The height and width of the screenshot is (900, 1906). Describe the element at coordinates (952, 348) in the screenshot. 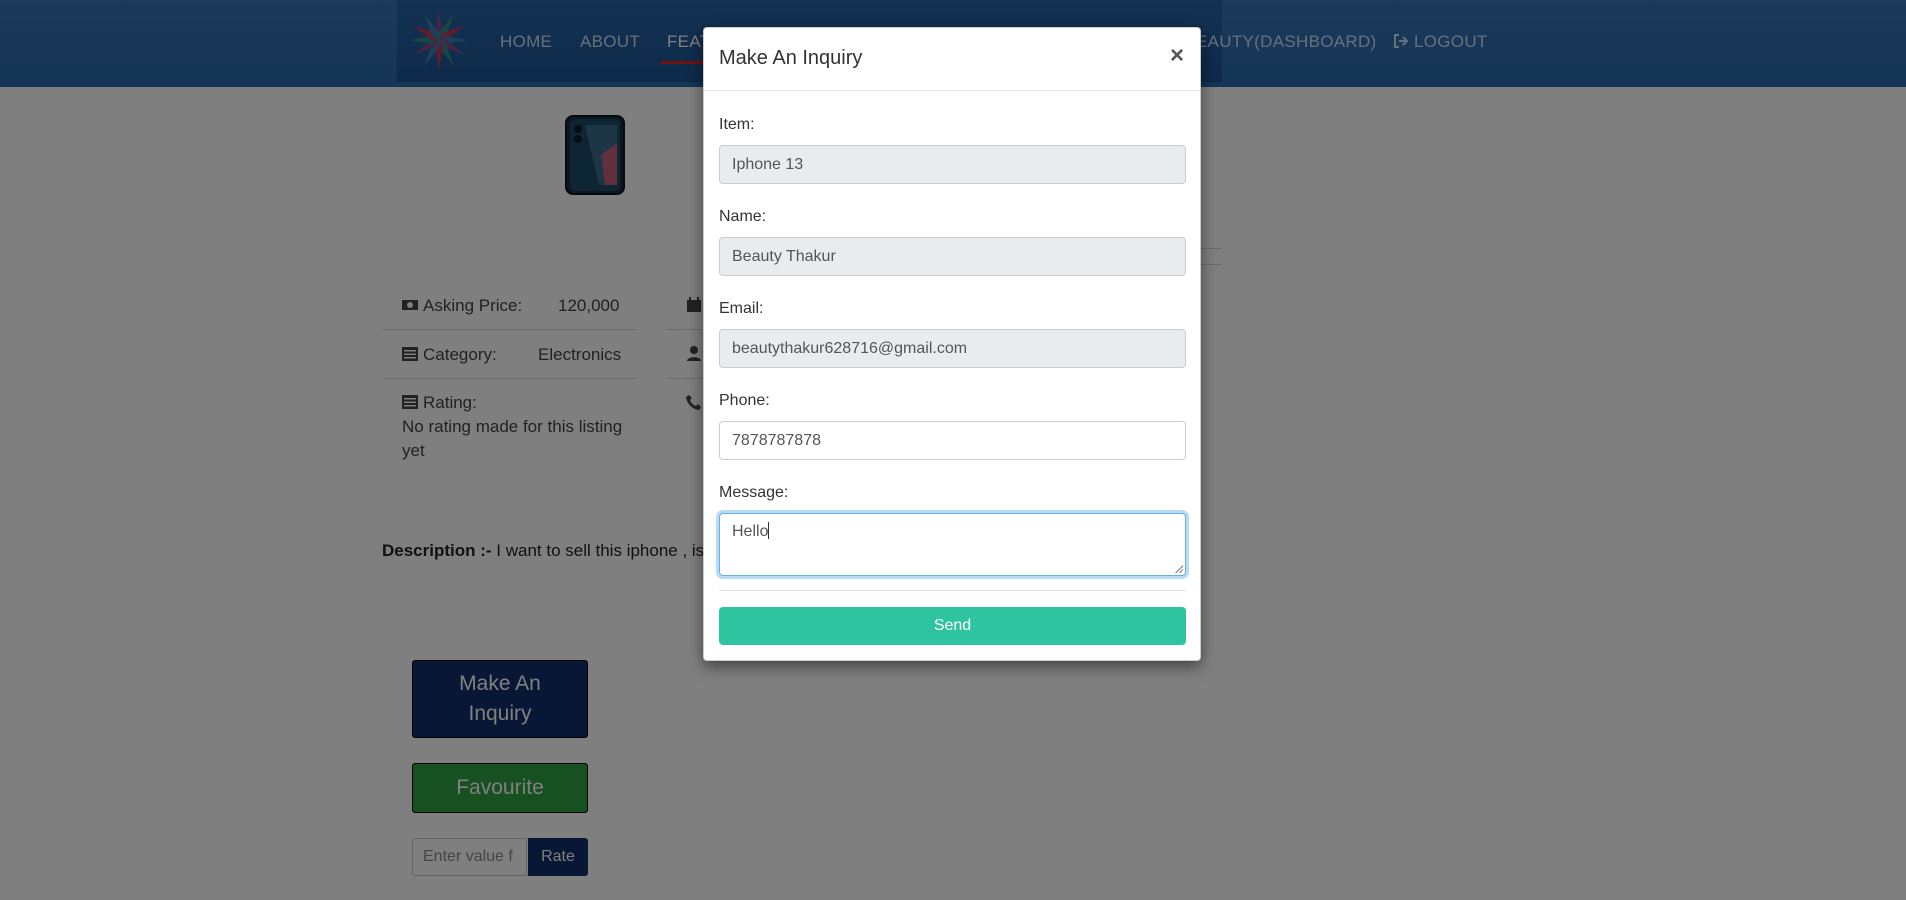

I see `email-field: beautythakur628716@gmail.com` at that location.